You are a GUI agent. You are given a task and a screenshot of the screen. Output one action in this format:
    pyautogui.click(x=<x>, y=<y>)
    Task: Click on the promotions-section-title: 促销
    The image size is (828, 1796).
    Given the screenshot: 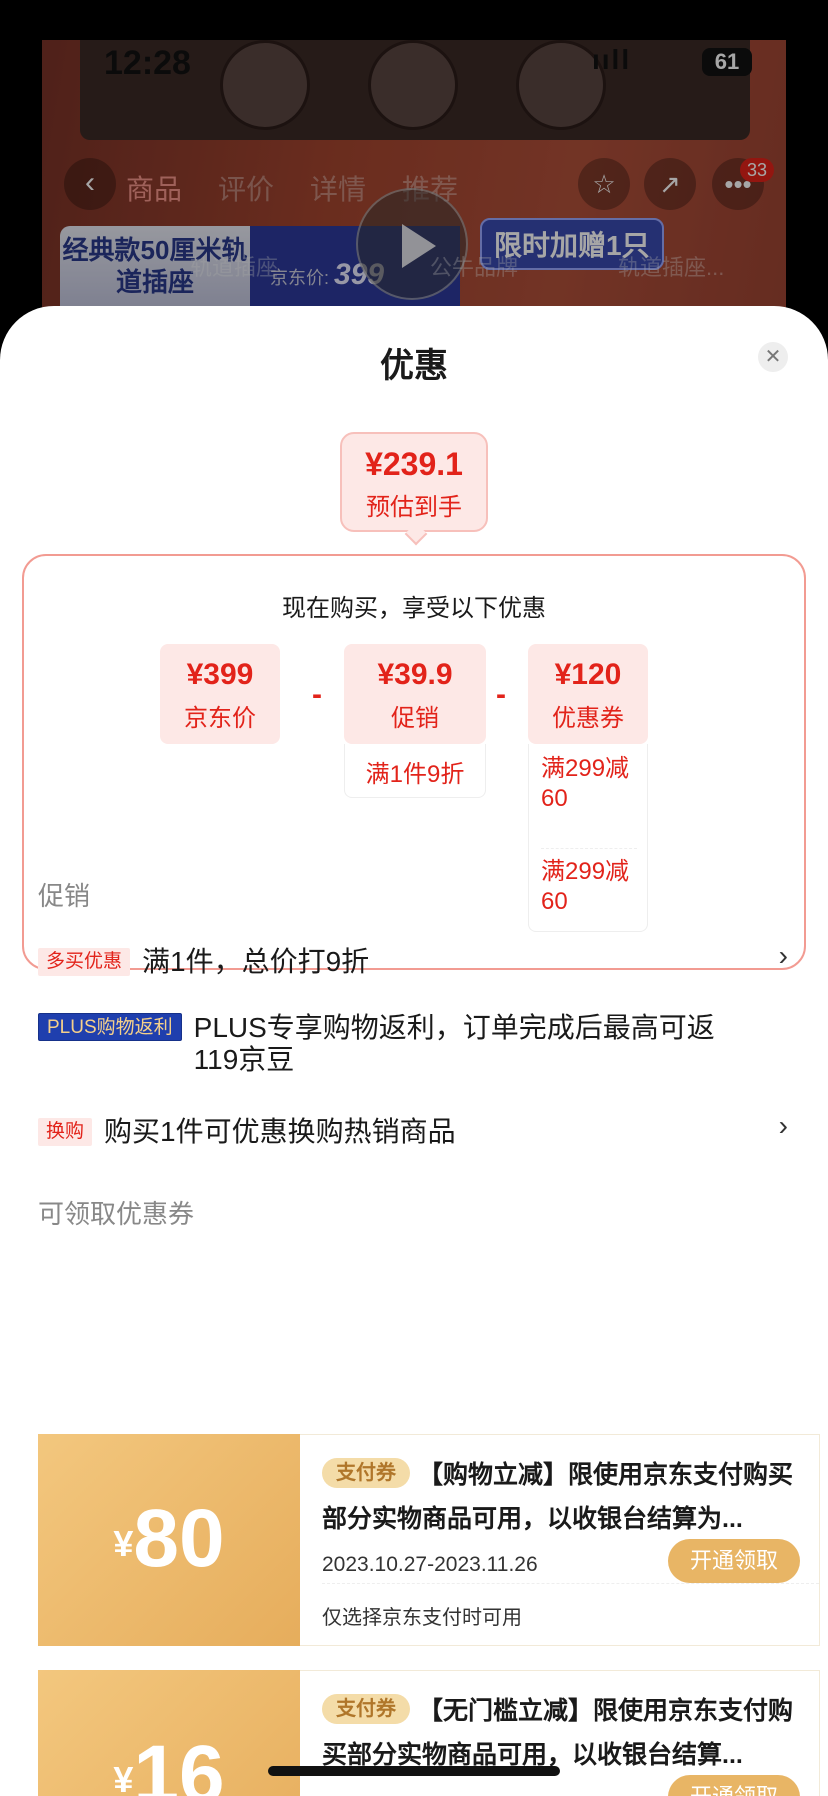 What is the action you would take?
    pyautogui.click(x=64, y=896)
    